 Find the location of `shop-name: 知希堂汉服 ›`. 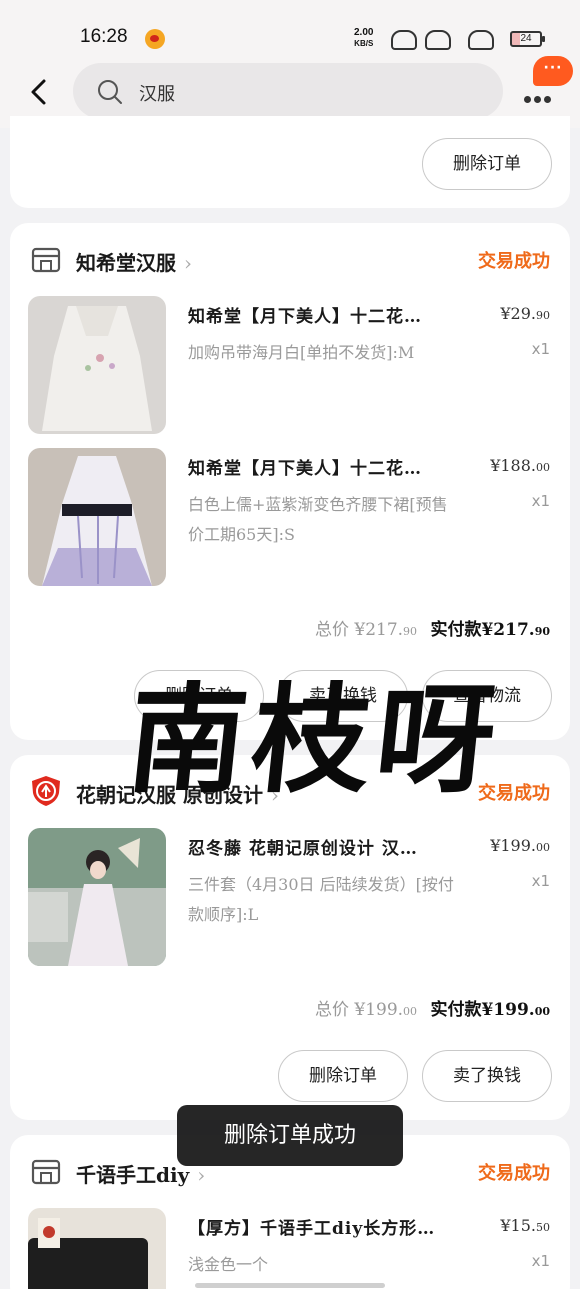

shop-name: 知希堂汉服 › is located at coordinates (134, 261).